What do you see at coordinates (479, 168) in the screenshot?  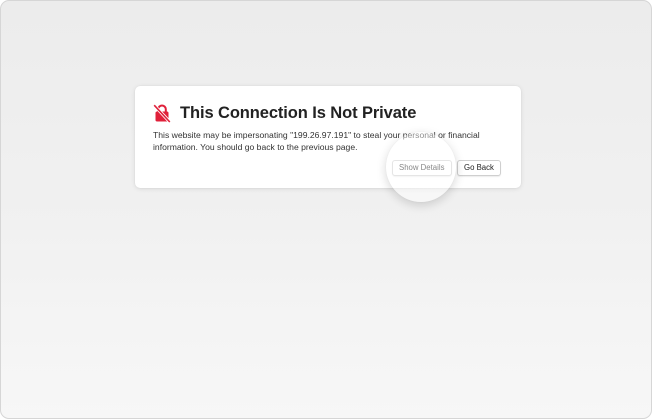 I see `go-back-button: Go Back` at bounding box center [479, 168].